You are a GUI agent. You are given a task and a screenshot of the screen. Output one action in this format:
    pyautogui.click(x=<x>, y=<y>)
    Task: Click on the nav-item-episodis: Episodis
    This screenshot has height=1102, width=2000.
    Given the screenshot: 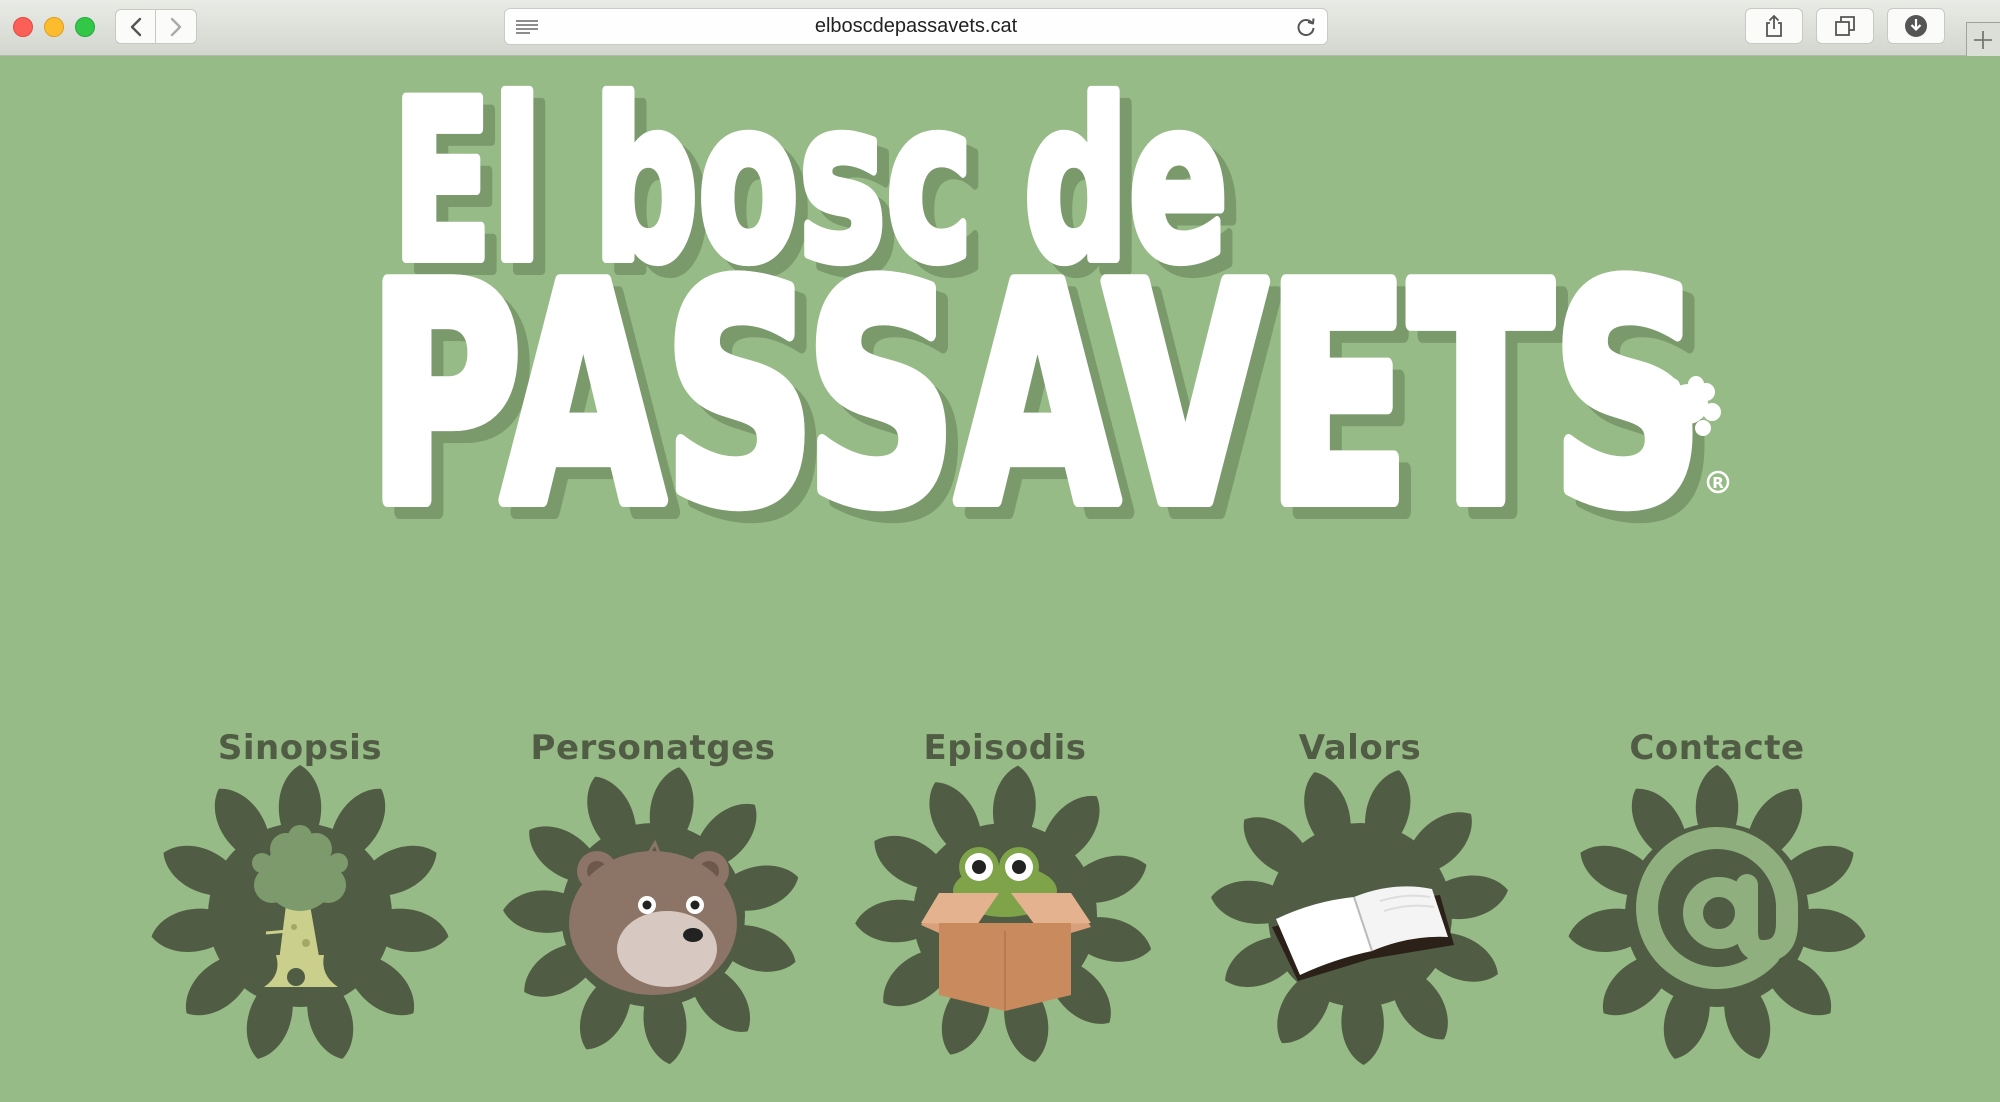 What is the action you would take?
    pyautogui.click(x=1005, y=908)
    